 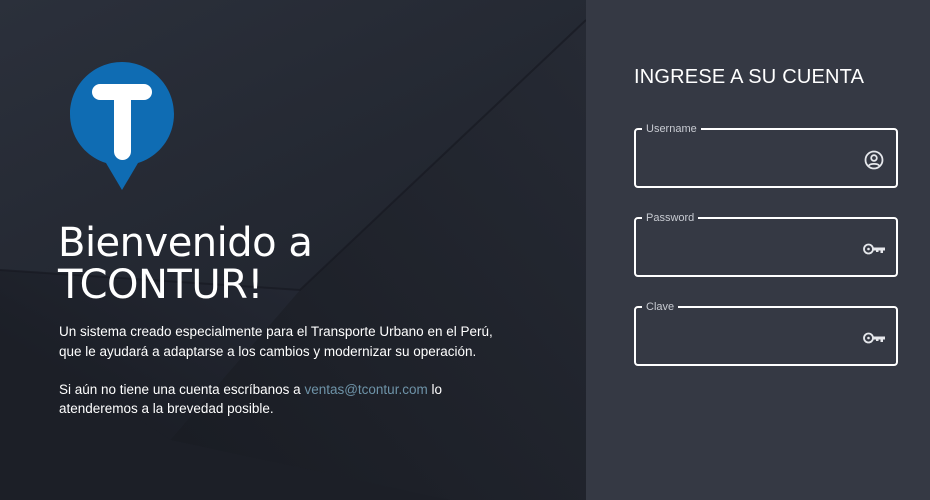 What do you see at coordinates (166, 408) in the screenshot?
I see `contact-line2: atenderemos a la brevedad posible.` at bounding box center [166, 408].